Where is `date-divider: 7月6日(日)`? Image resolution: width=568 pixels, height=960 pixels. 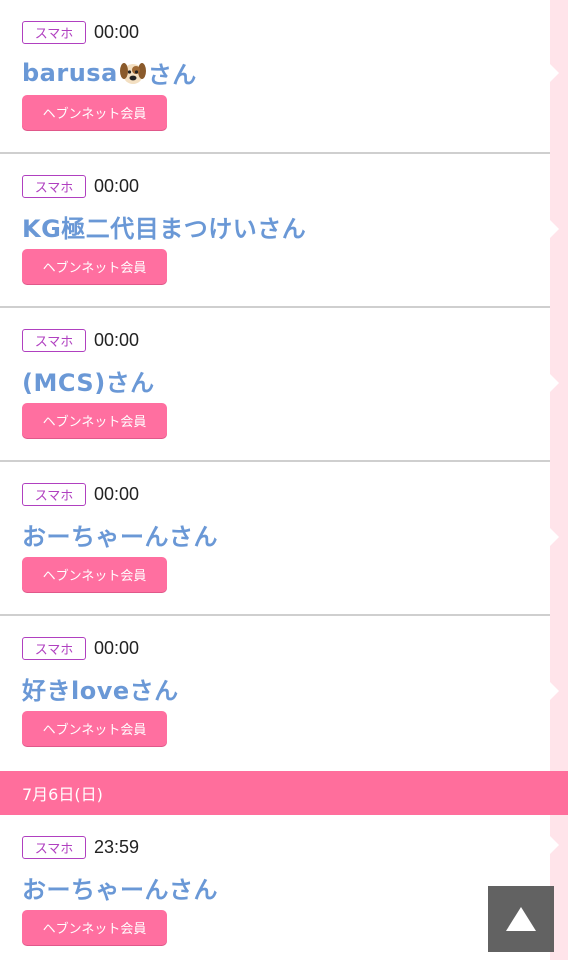 date-divider: 7月6日(日) is located at coordinates (284, 793).